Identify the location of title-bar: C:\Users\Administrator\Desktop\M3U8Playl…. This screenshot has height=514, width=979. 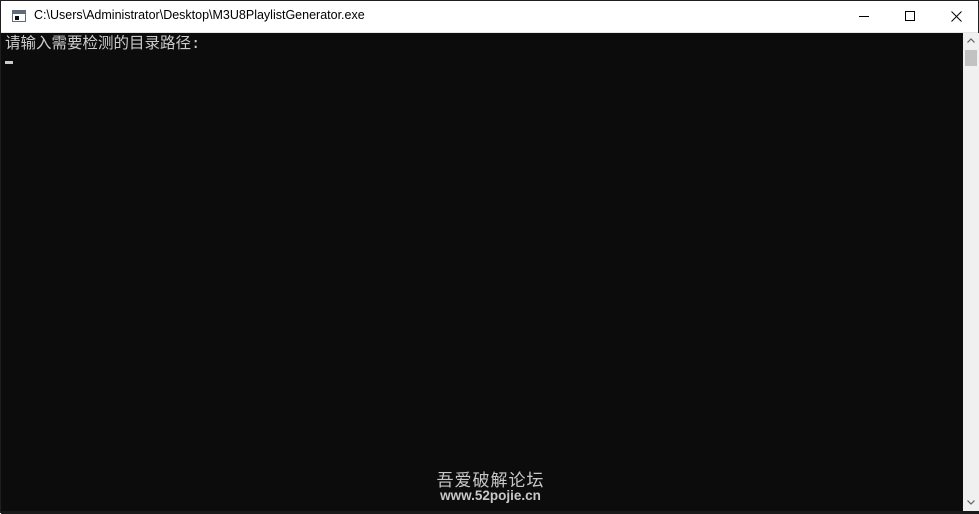
(489, 17).